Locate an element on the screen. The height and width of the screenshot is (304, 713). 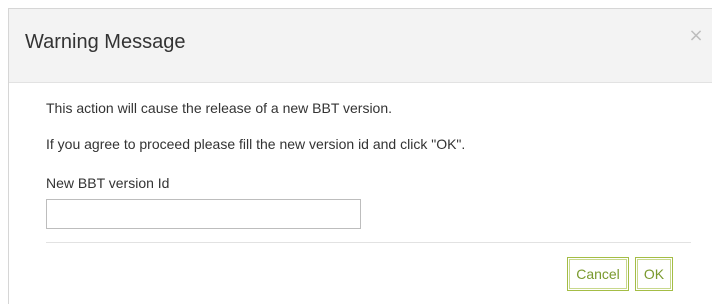
close-icon: × is located at coordinates (696, 35).